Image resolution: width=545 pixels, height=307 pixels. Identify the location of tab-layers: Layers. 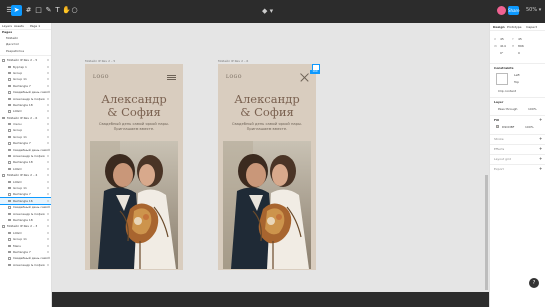
(7, 26).